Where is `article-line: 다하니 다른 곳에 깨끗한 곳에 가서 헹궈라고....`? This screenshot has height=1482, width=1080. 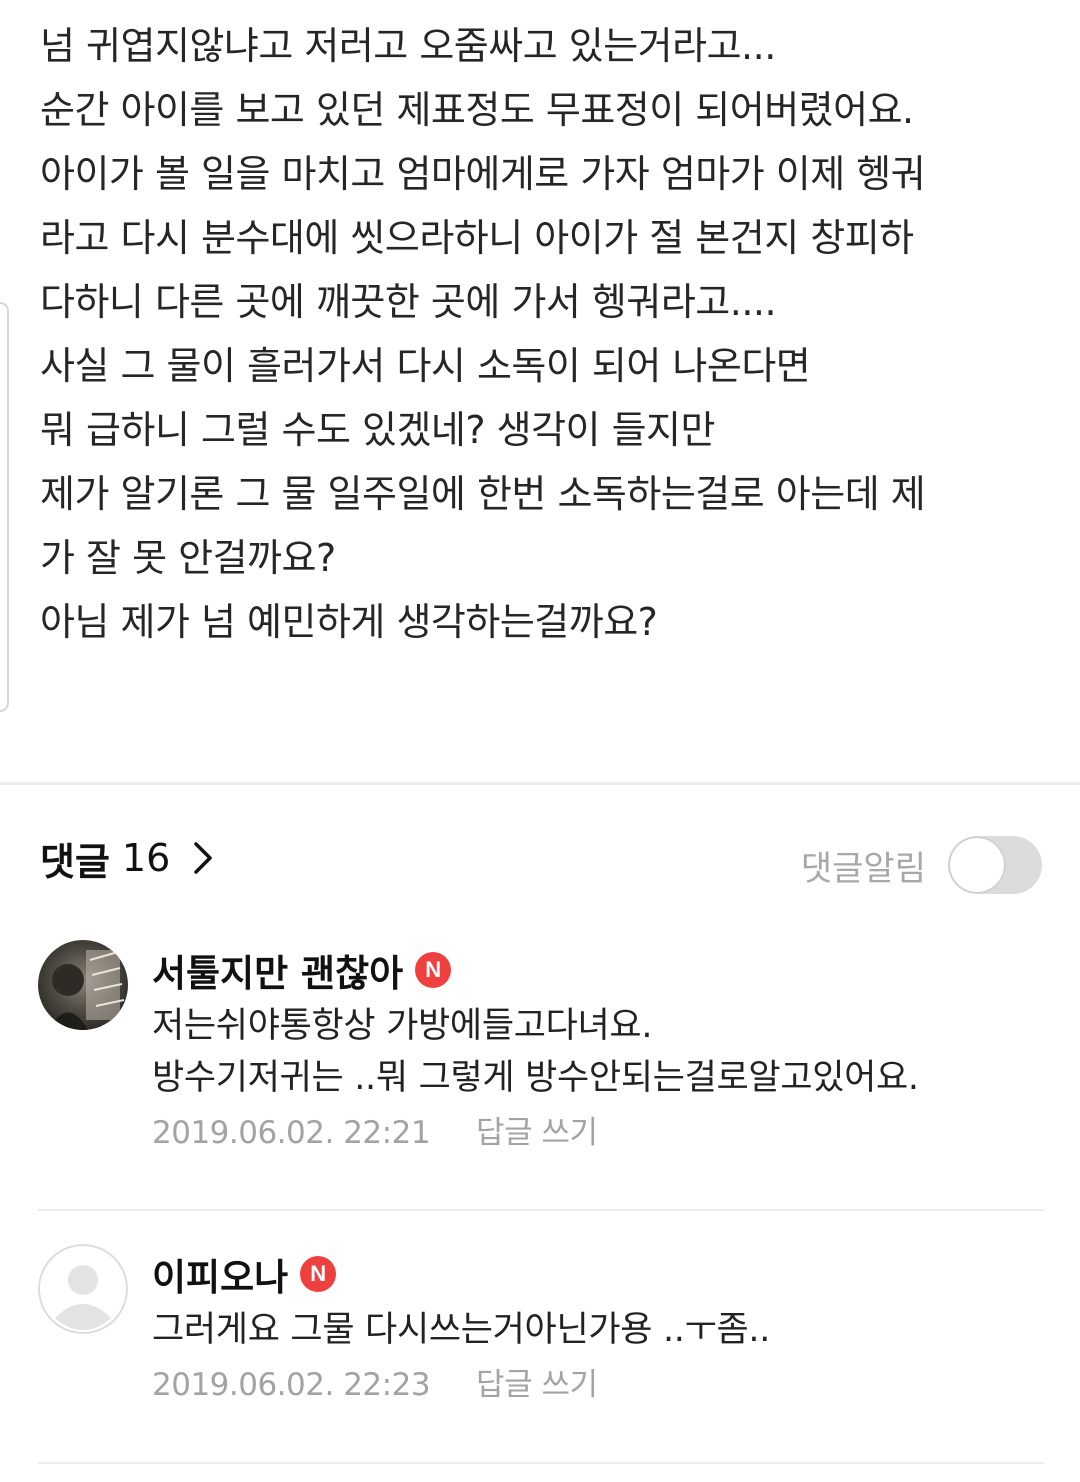 article-line: 다하니 다른 곳에 깨끗한 곳에 가서 헹궈라고.... is located at coordinates (408, 302).